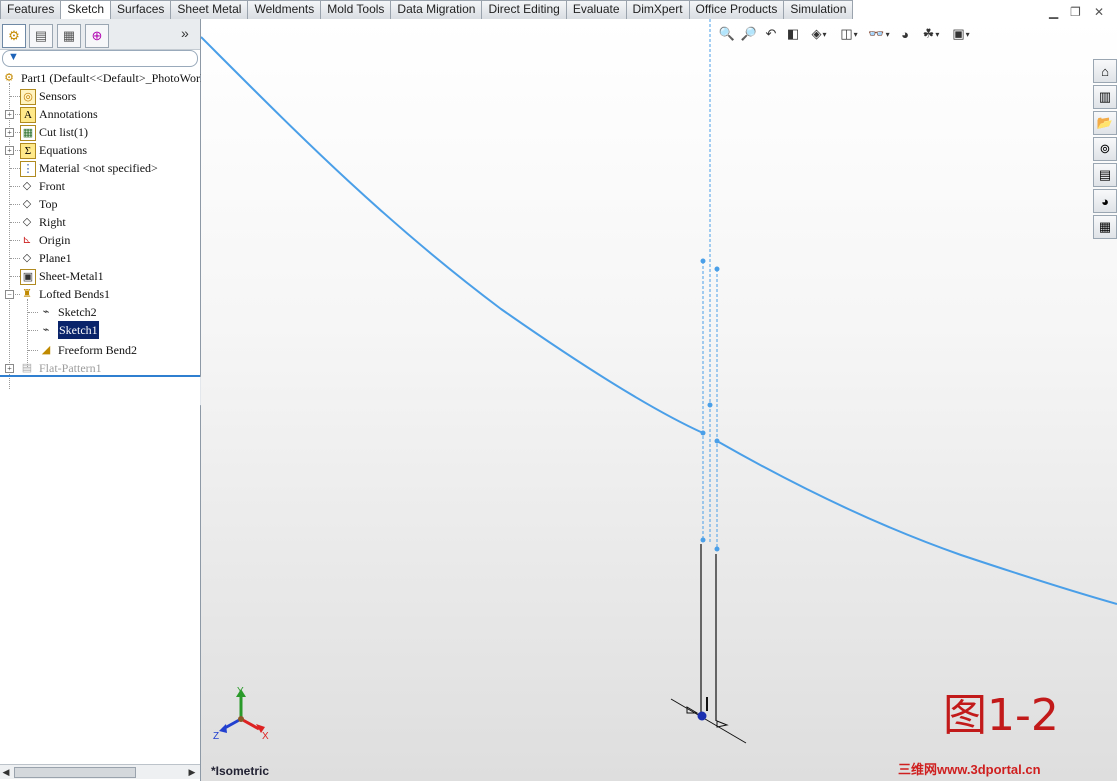 The height and width of the screenshot is (781, 1117). What do you see at coordinates (69, 36) in the screenshot?
I see `configurationmanager-tab-icon: ▦` at bounding box center [69, 36].